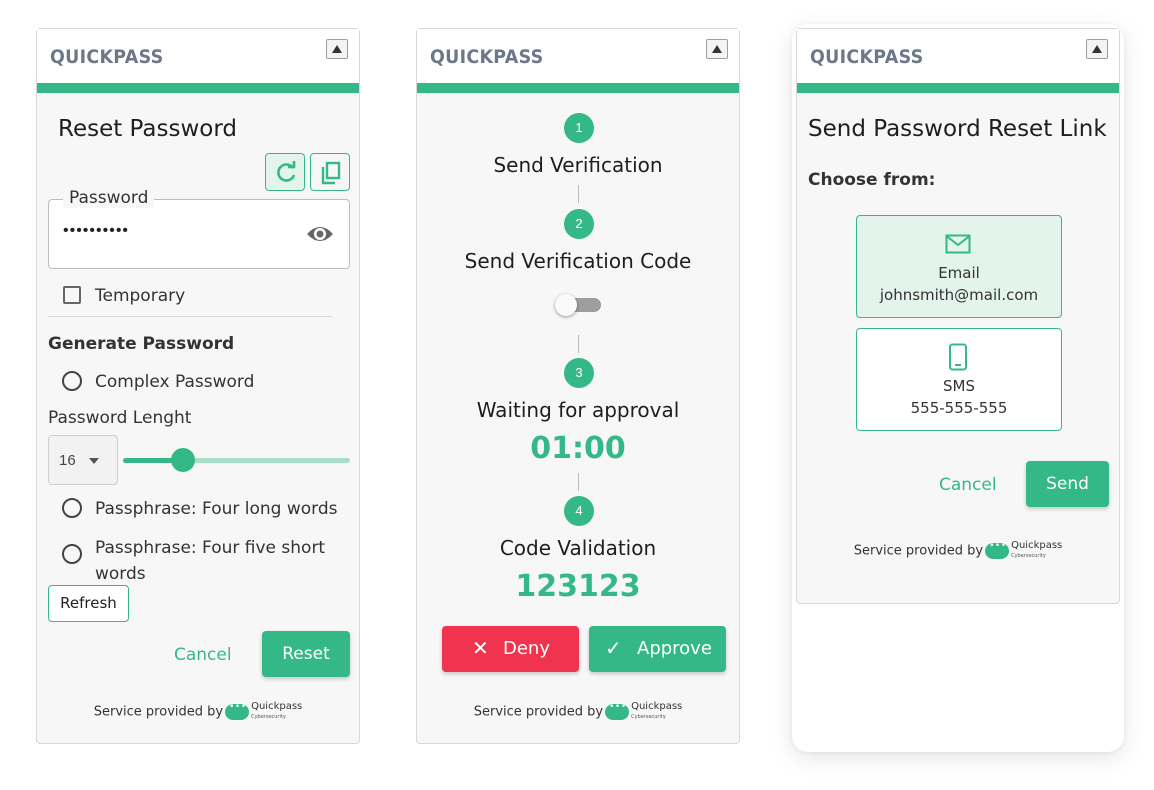 This screenshot has height=790, width=1154. What do you see at coordinates (320, 234) in the screenshot?
I see `eye-icon` at bounding box center [320, 234].